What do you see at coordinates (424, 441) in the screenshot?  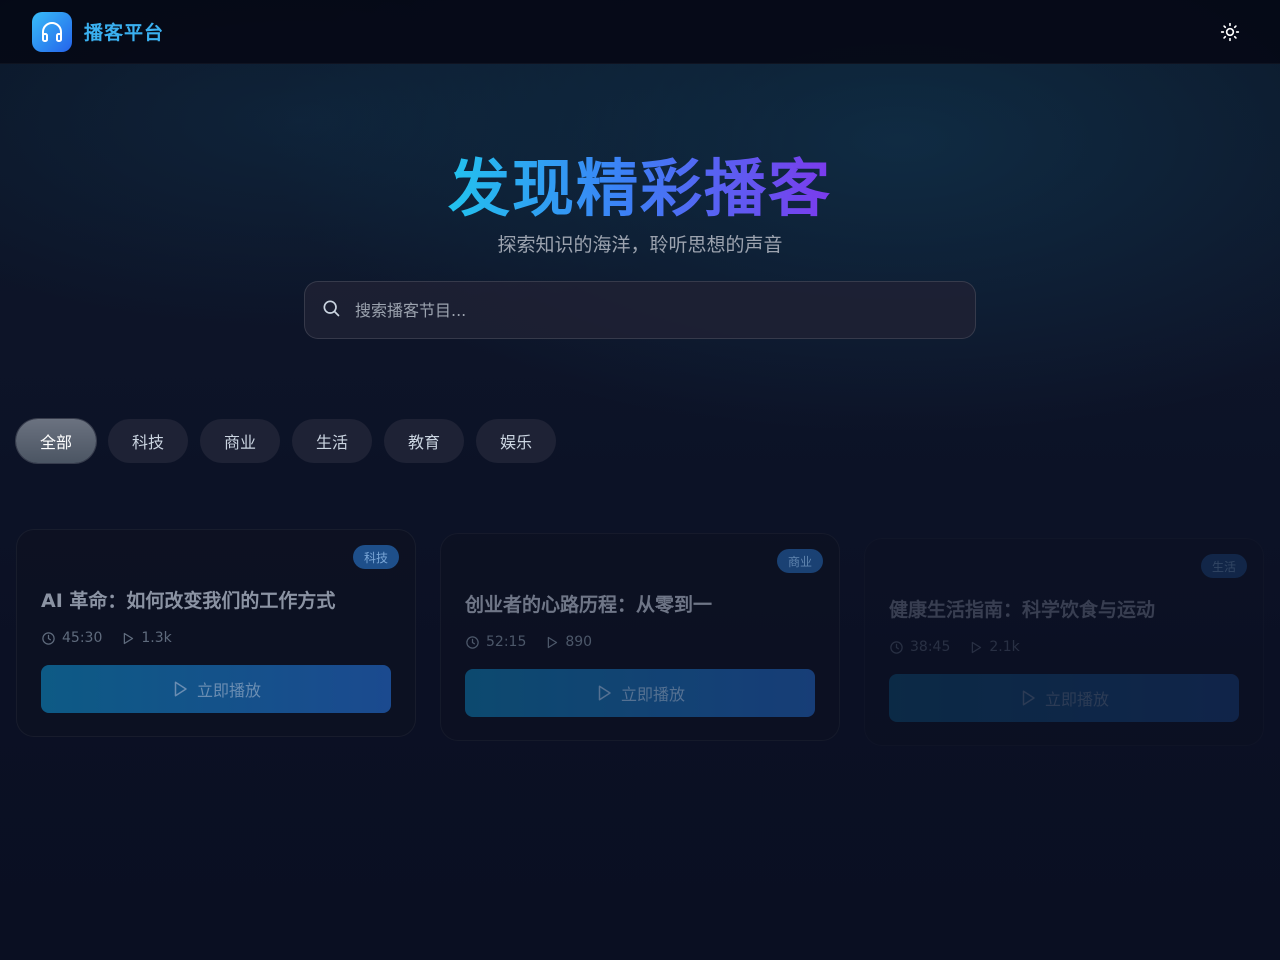 I see `category-pill-education: 教育` at bounding box center [424, 441].